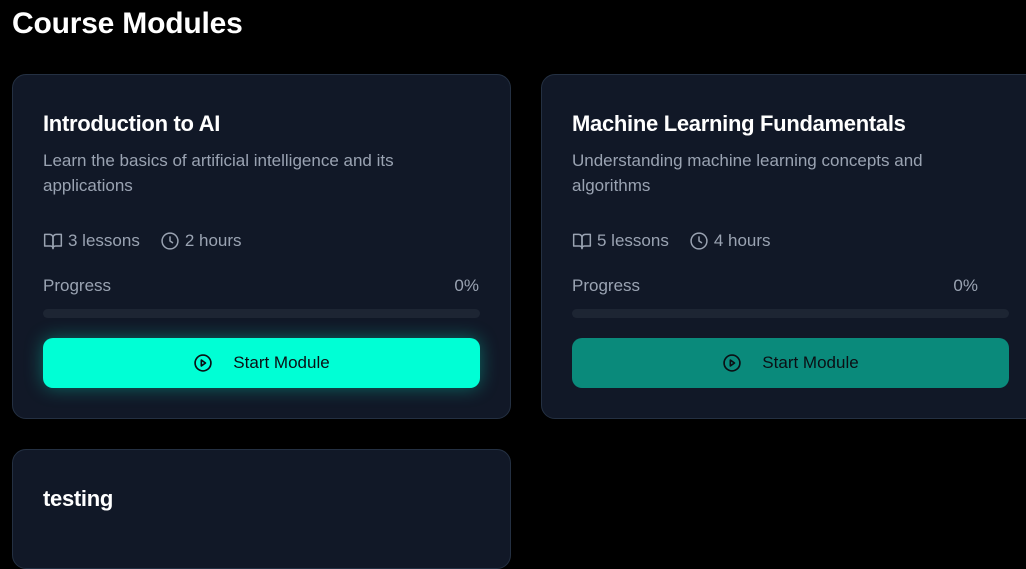 Image resolution: width=1026 pixels, height=569 pixels. What do you see at coordinates (261, 509) in the screenshot?
I see `module-card-testing: testing` at bounding box center [261, 509].